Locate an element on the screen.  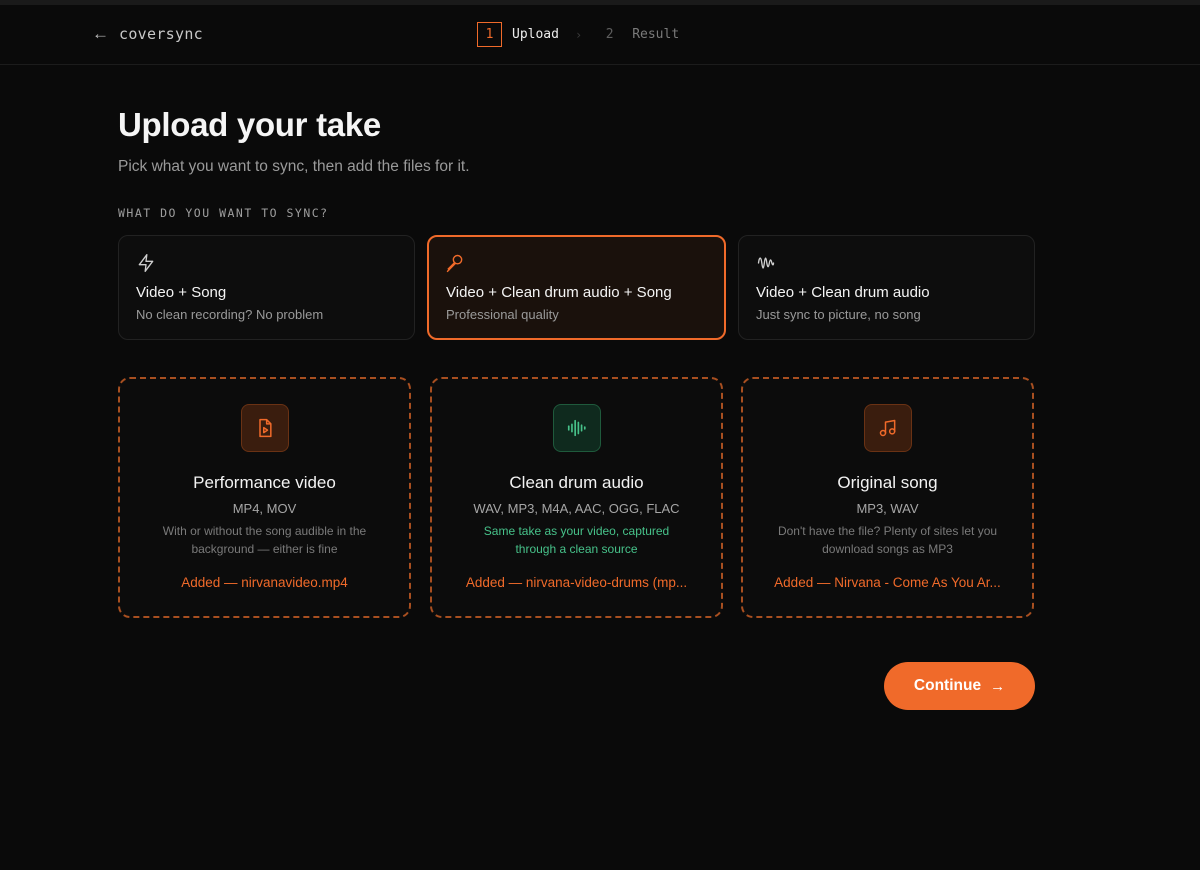
mode-title: Video + Clean drum audio is located at coordinates (843, 292).